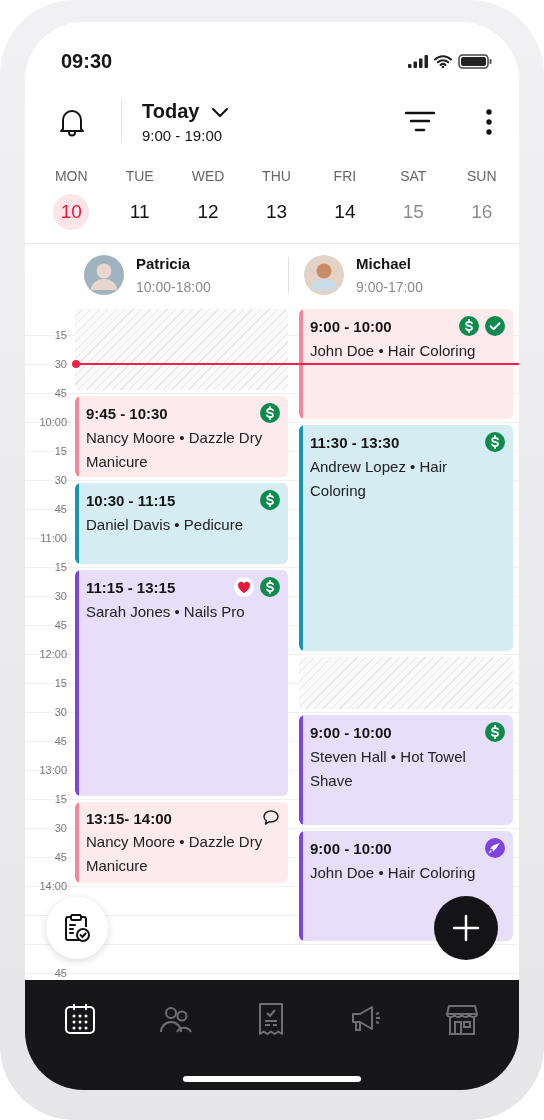  I want to click on weekday-label: TUE, so click(139, 176).